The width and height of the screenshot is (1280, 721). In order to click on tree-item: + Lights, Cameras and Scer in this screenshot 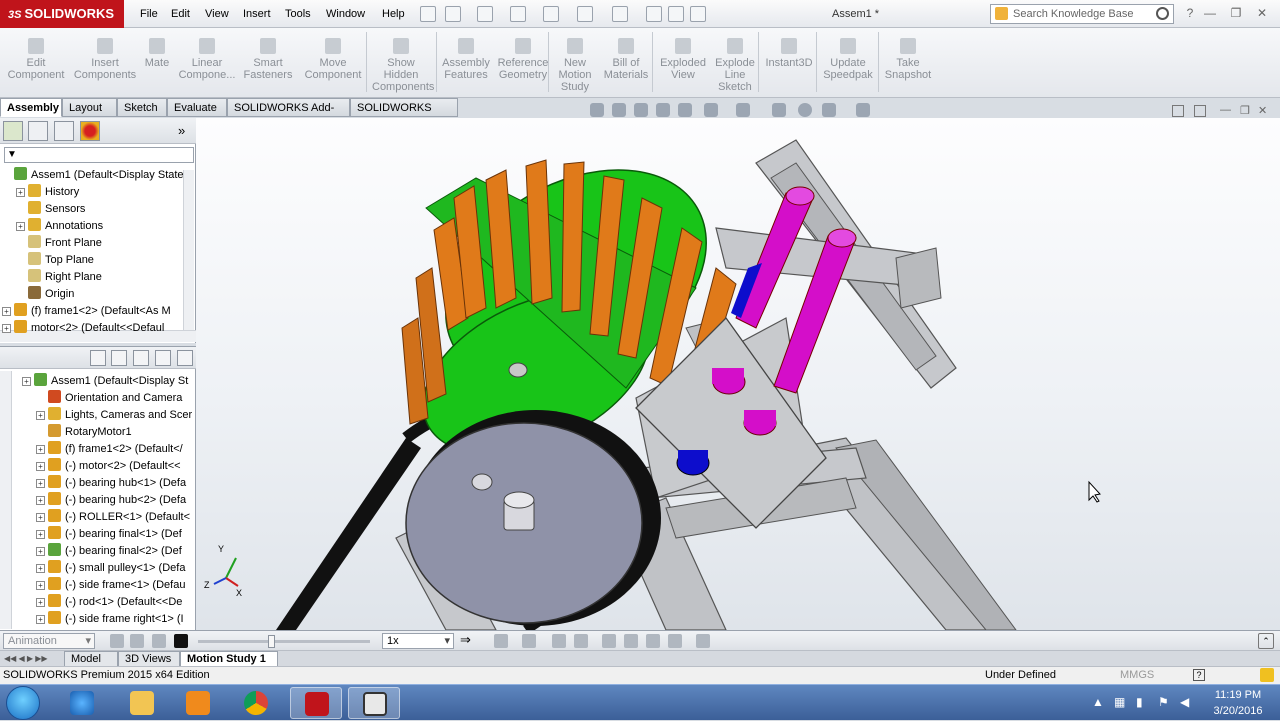, I will do `click(116, 415)`.